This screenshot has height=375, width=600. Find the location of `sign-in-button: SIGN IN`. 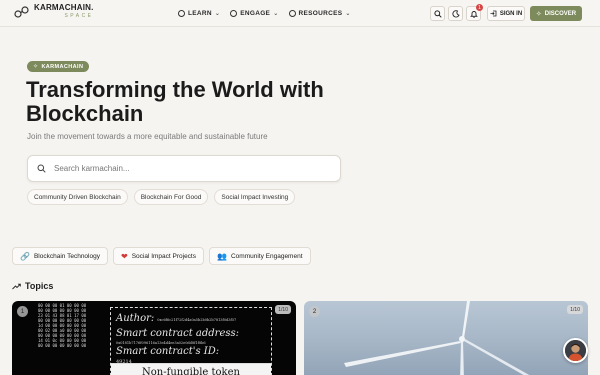

sign-in-button: SIGN IN is located at coordinates (506, 13).